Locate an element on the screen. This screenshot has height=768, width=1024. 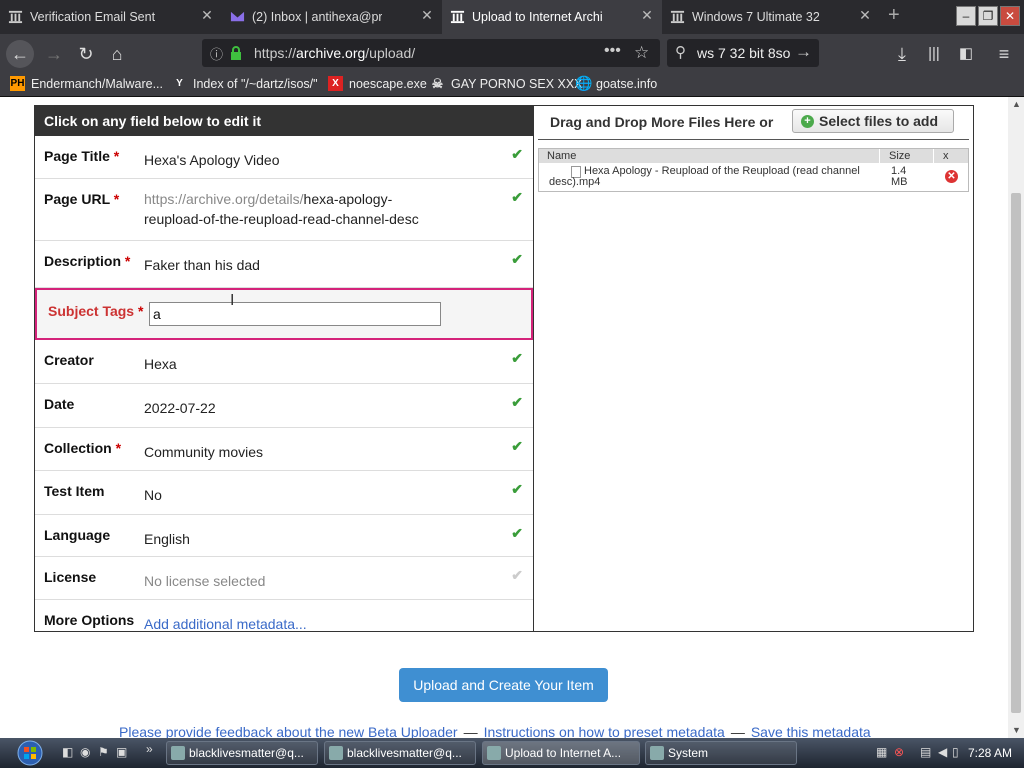
license-value: No license selected is located at coordinates (204, 581).